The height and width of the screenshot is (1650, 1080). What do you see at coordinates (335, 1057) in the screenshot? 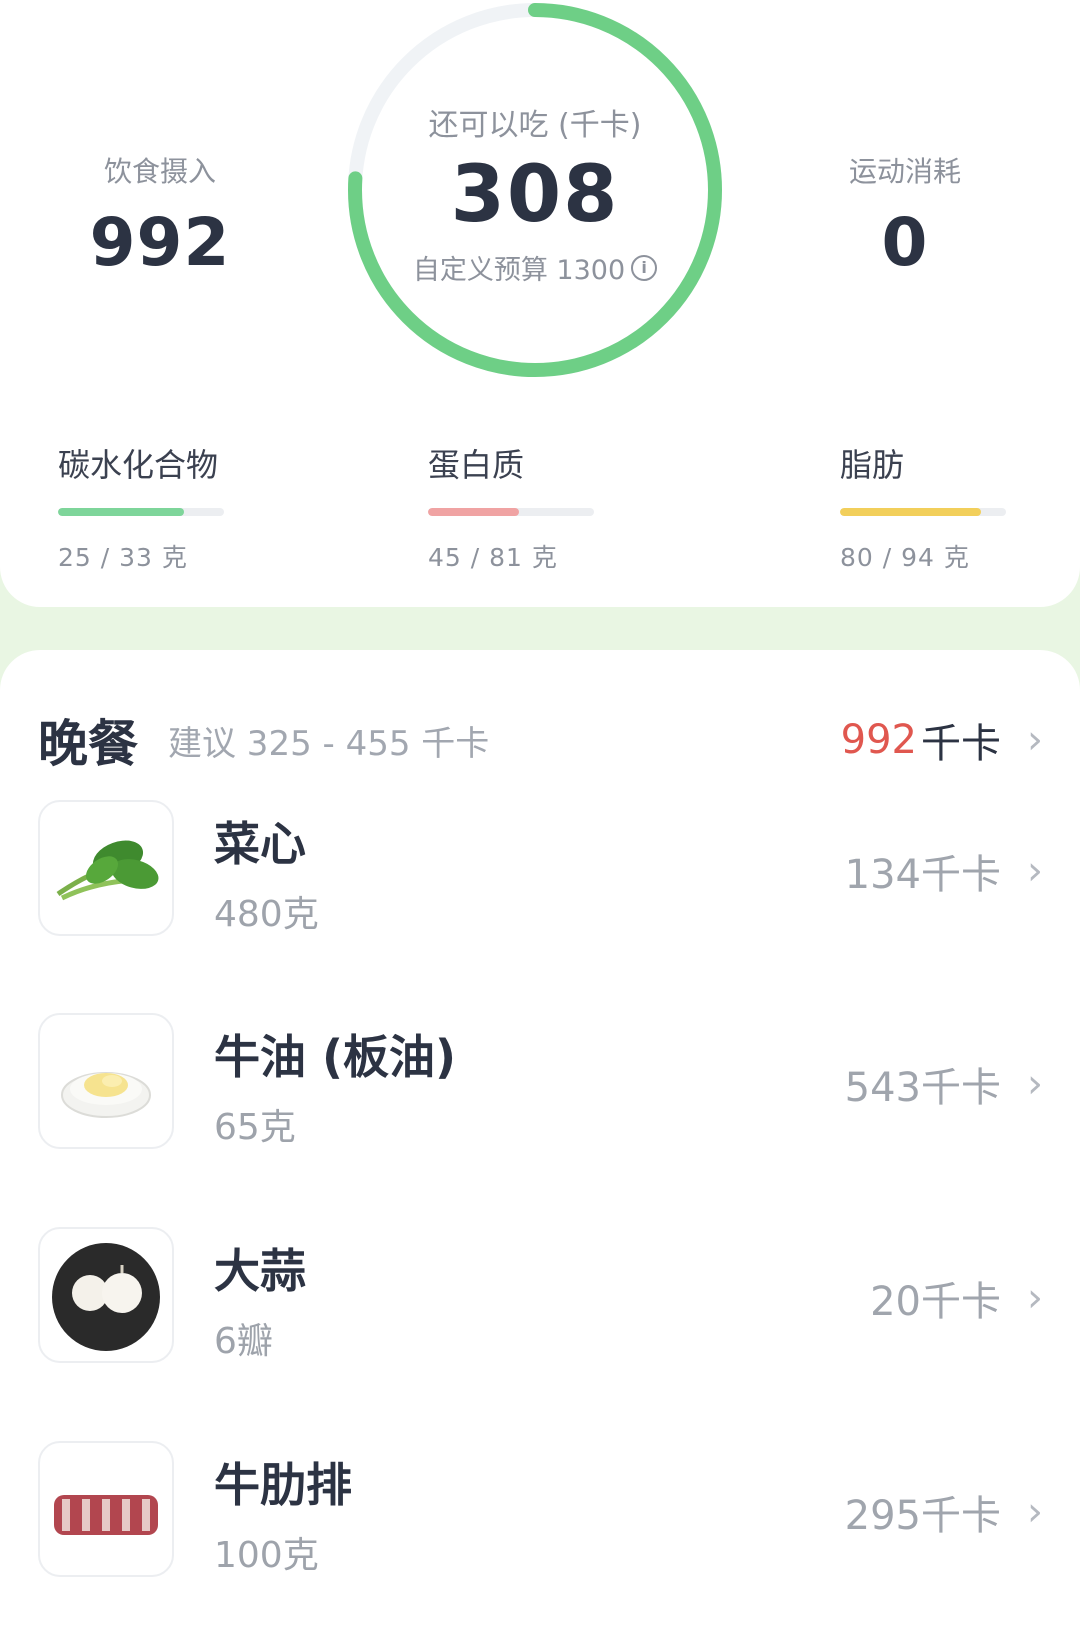
I see `food-name: 牛油 (板油)` at bounding box center [335, 1057].